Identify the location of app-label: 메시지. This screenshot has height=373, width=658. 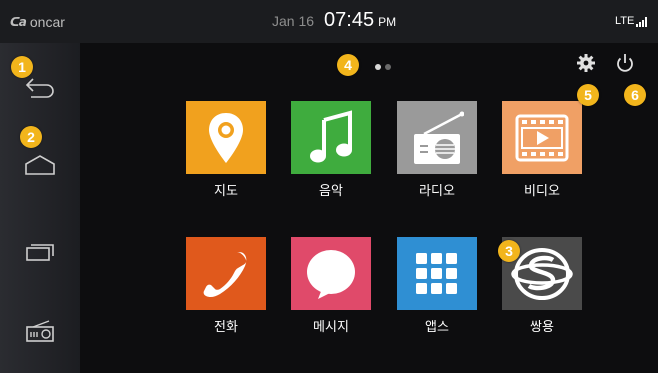
(331, 327).